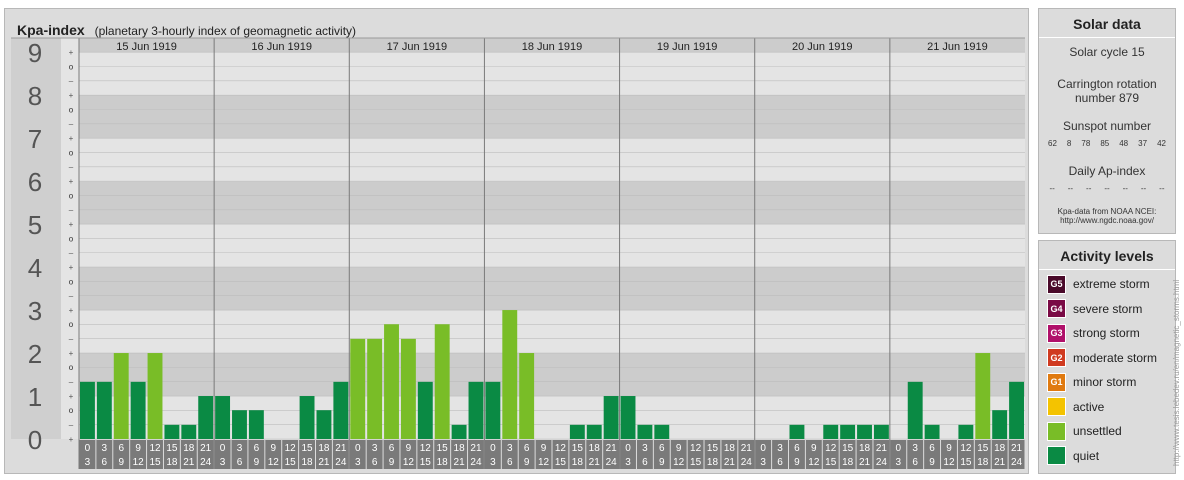 The image size is (1184, 480). Describe the element at coordinates (1143, 143) in the screenshot. I see `sunspot-value: 37` at that location.